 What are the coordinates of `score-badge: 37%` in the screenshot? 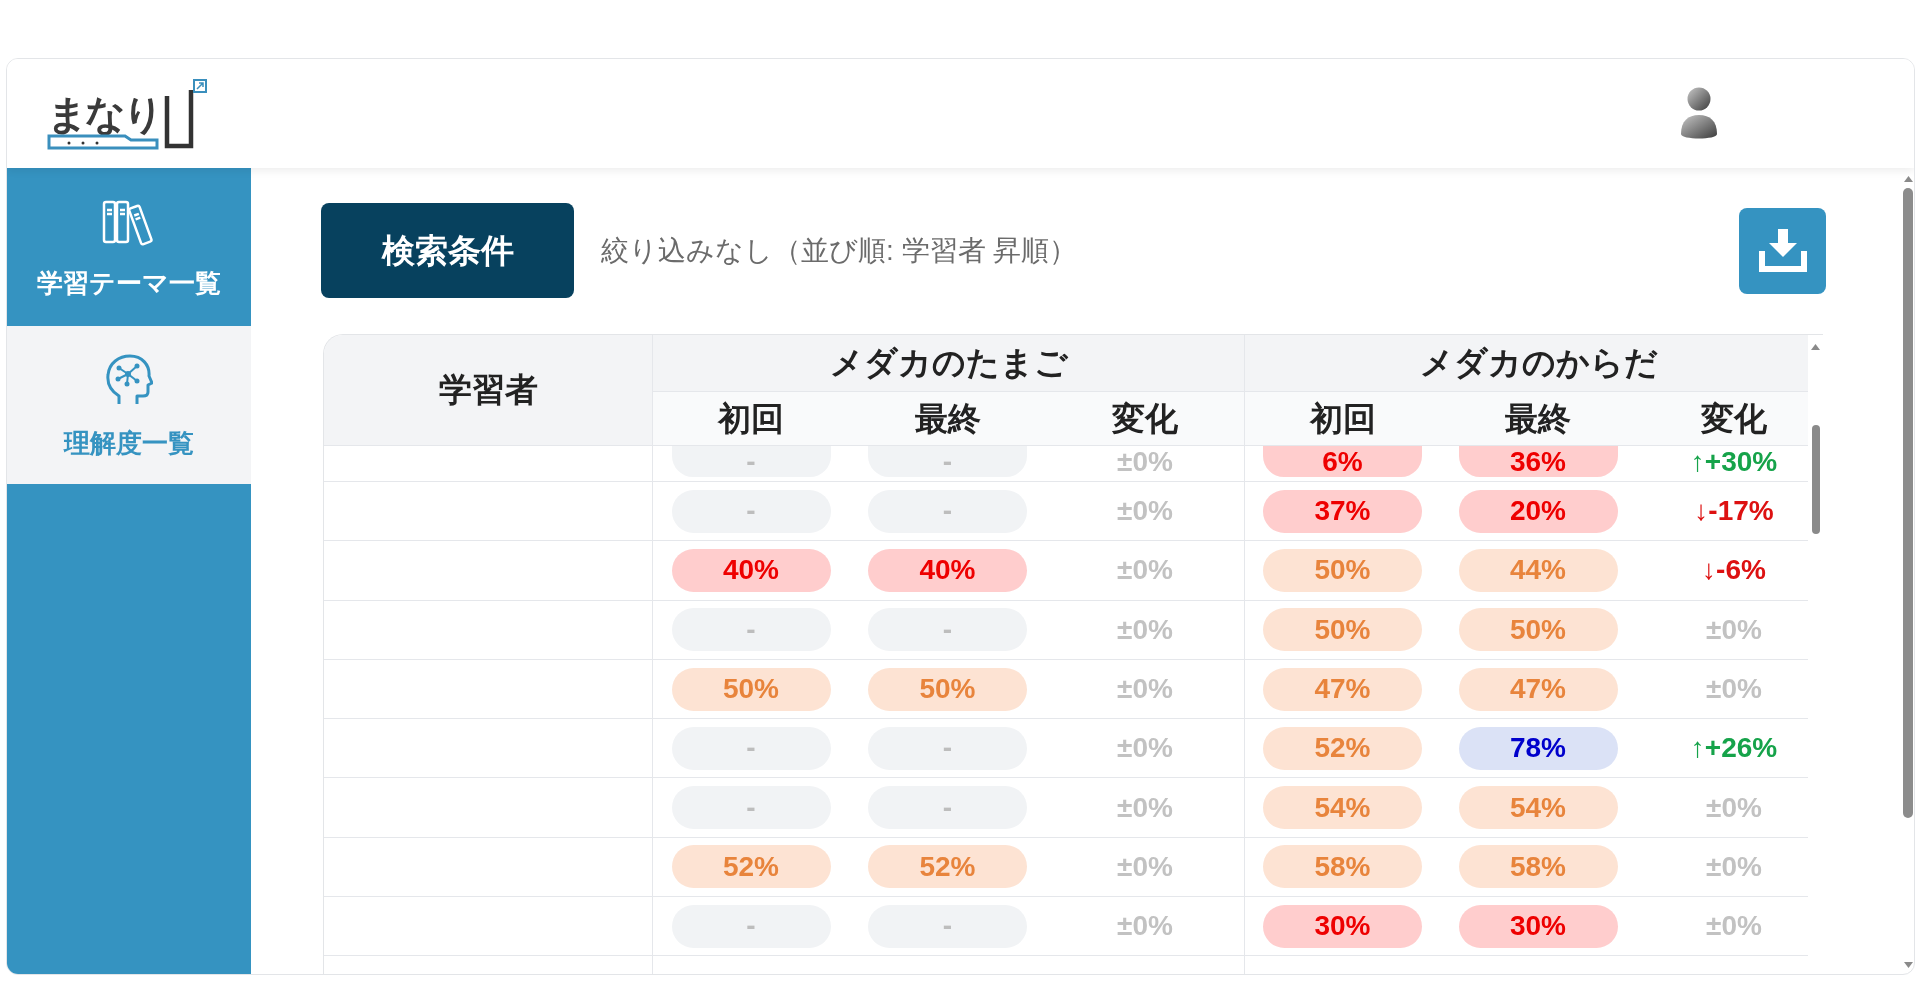 It's located at (1342, 511).